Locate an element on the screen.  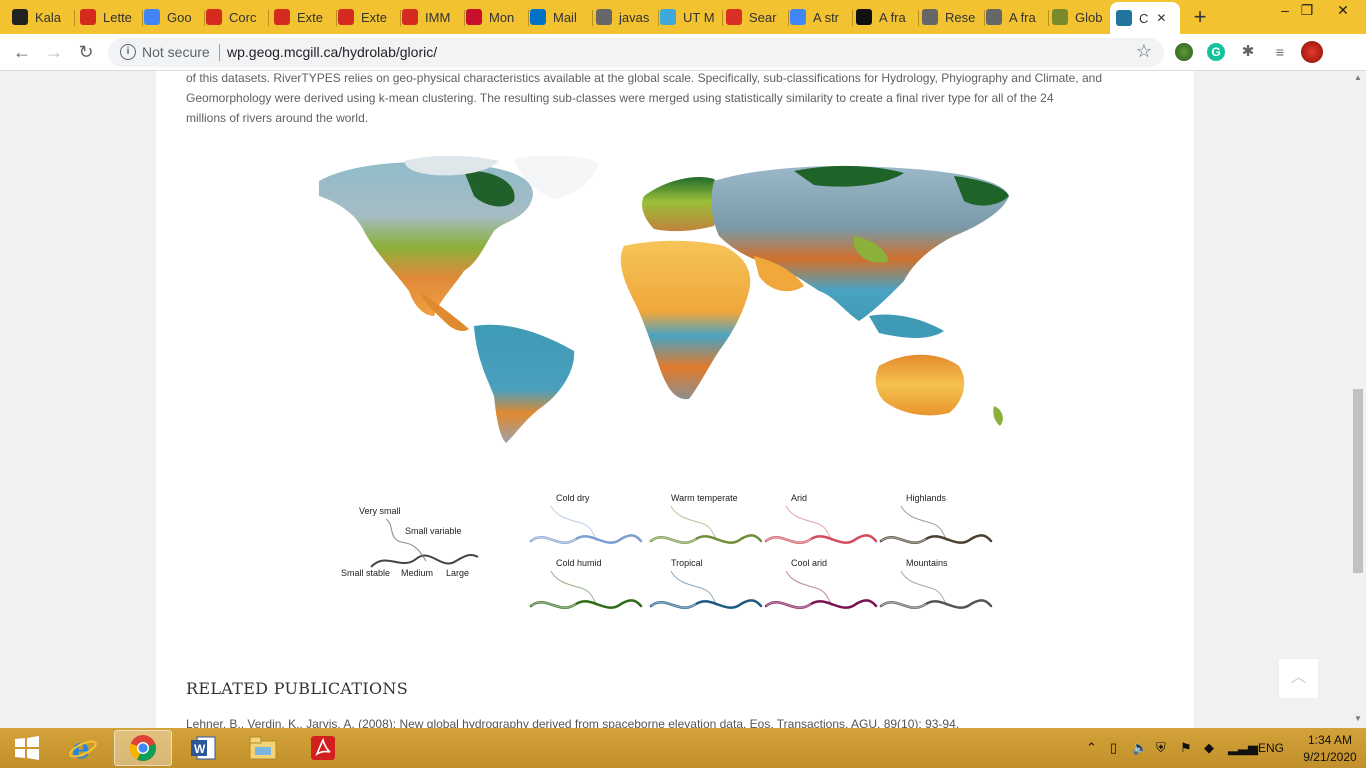
ut-icon is located at coordinates (668, 17).